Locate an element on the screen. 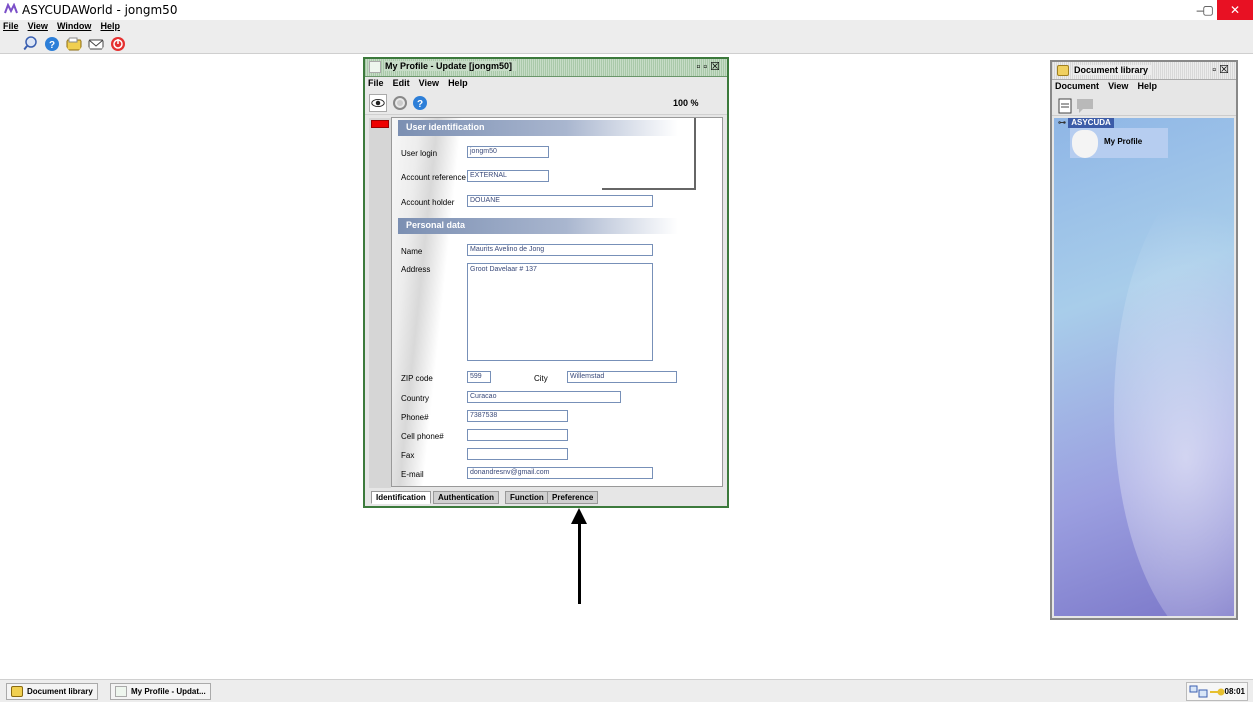 This screenshot has width=1253, height=702. doclib-menubar: Document View Help is located at coordinates (1144, 87).